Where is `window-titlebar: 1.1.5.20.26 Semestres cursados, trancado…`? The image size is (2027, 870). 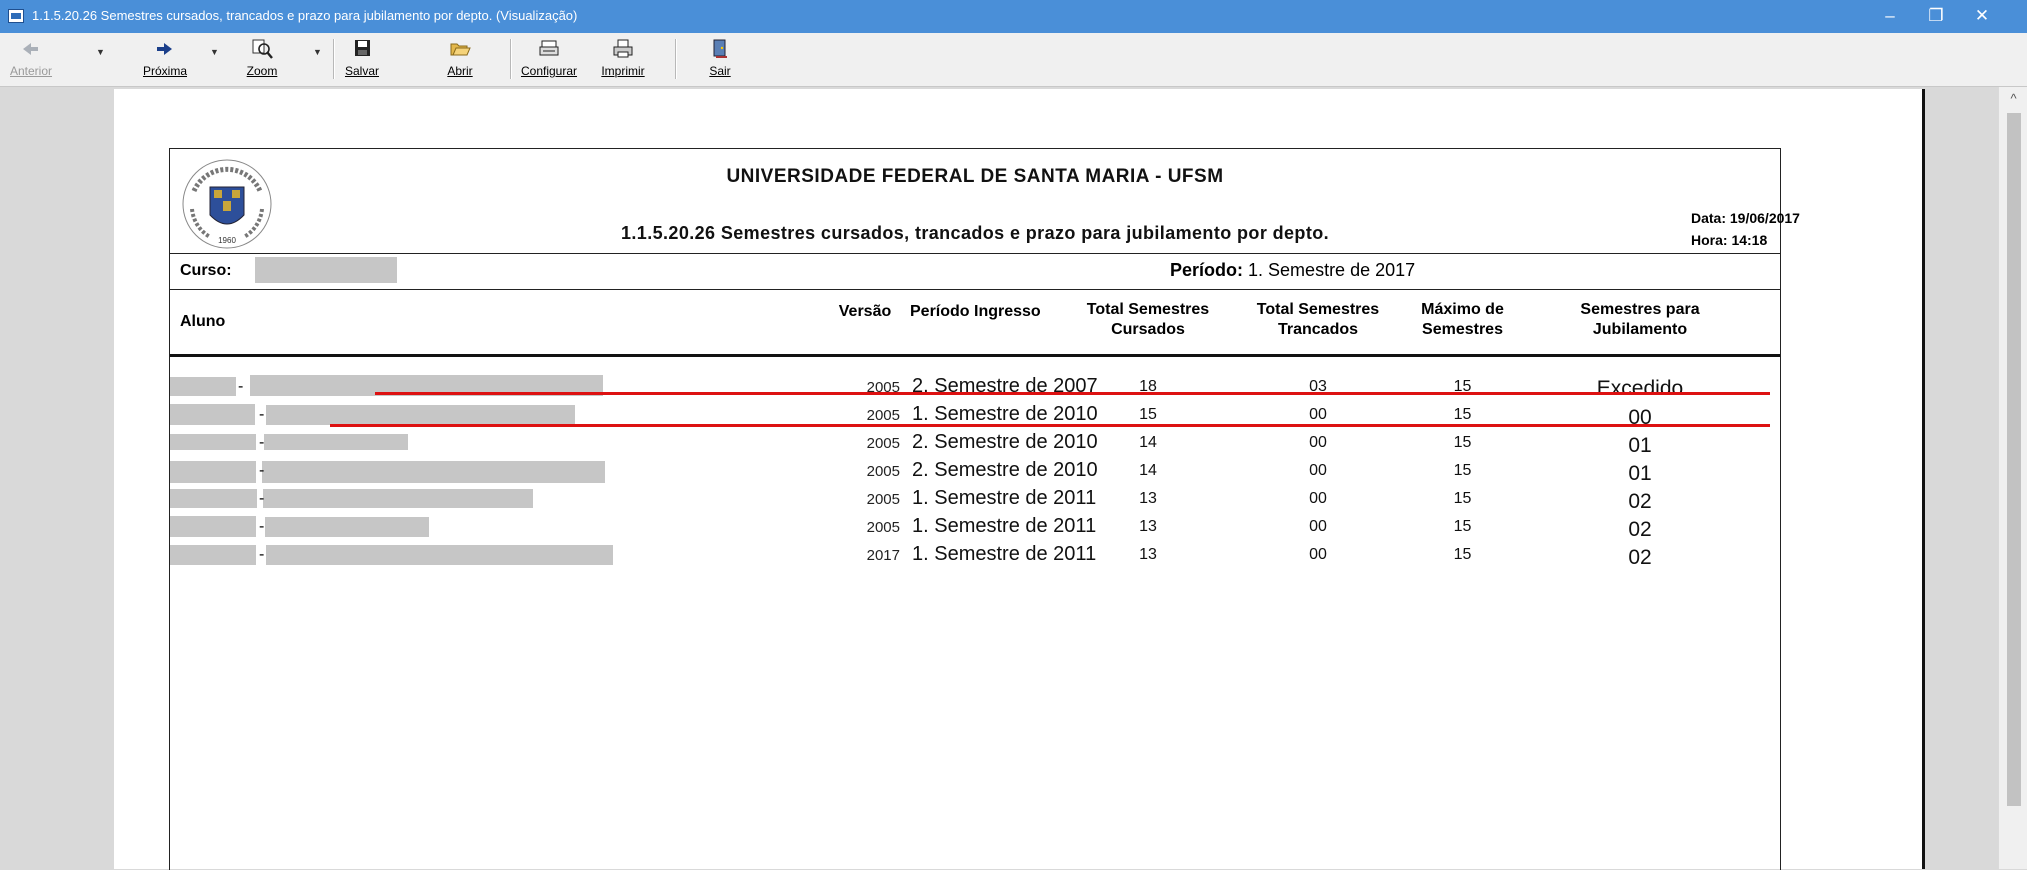
window-titlebar: 1.1.5.20.26 Semestres cursados, trancado… is located at coordinates (1013, 16).